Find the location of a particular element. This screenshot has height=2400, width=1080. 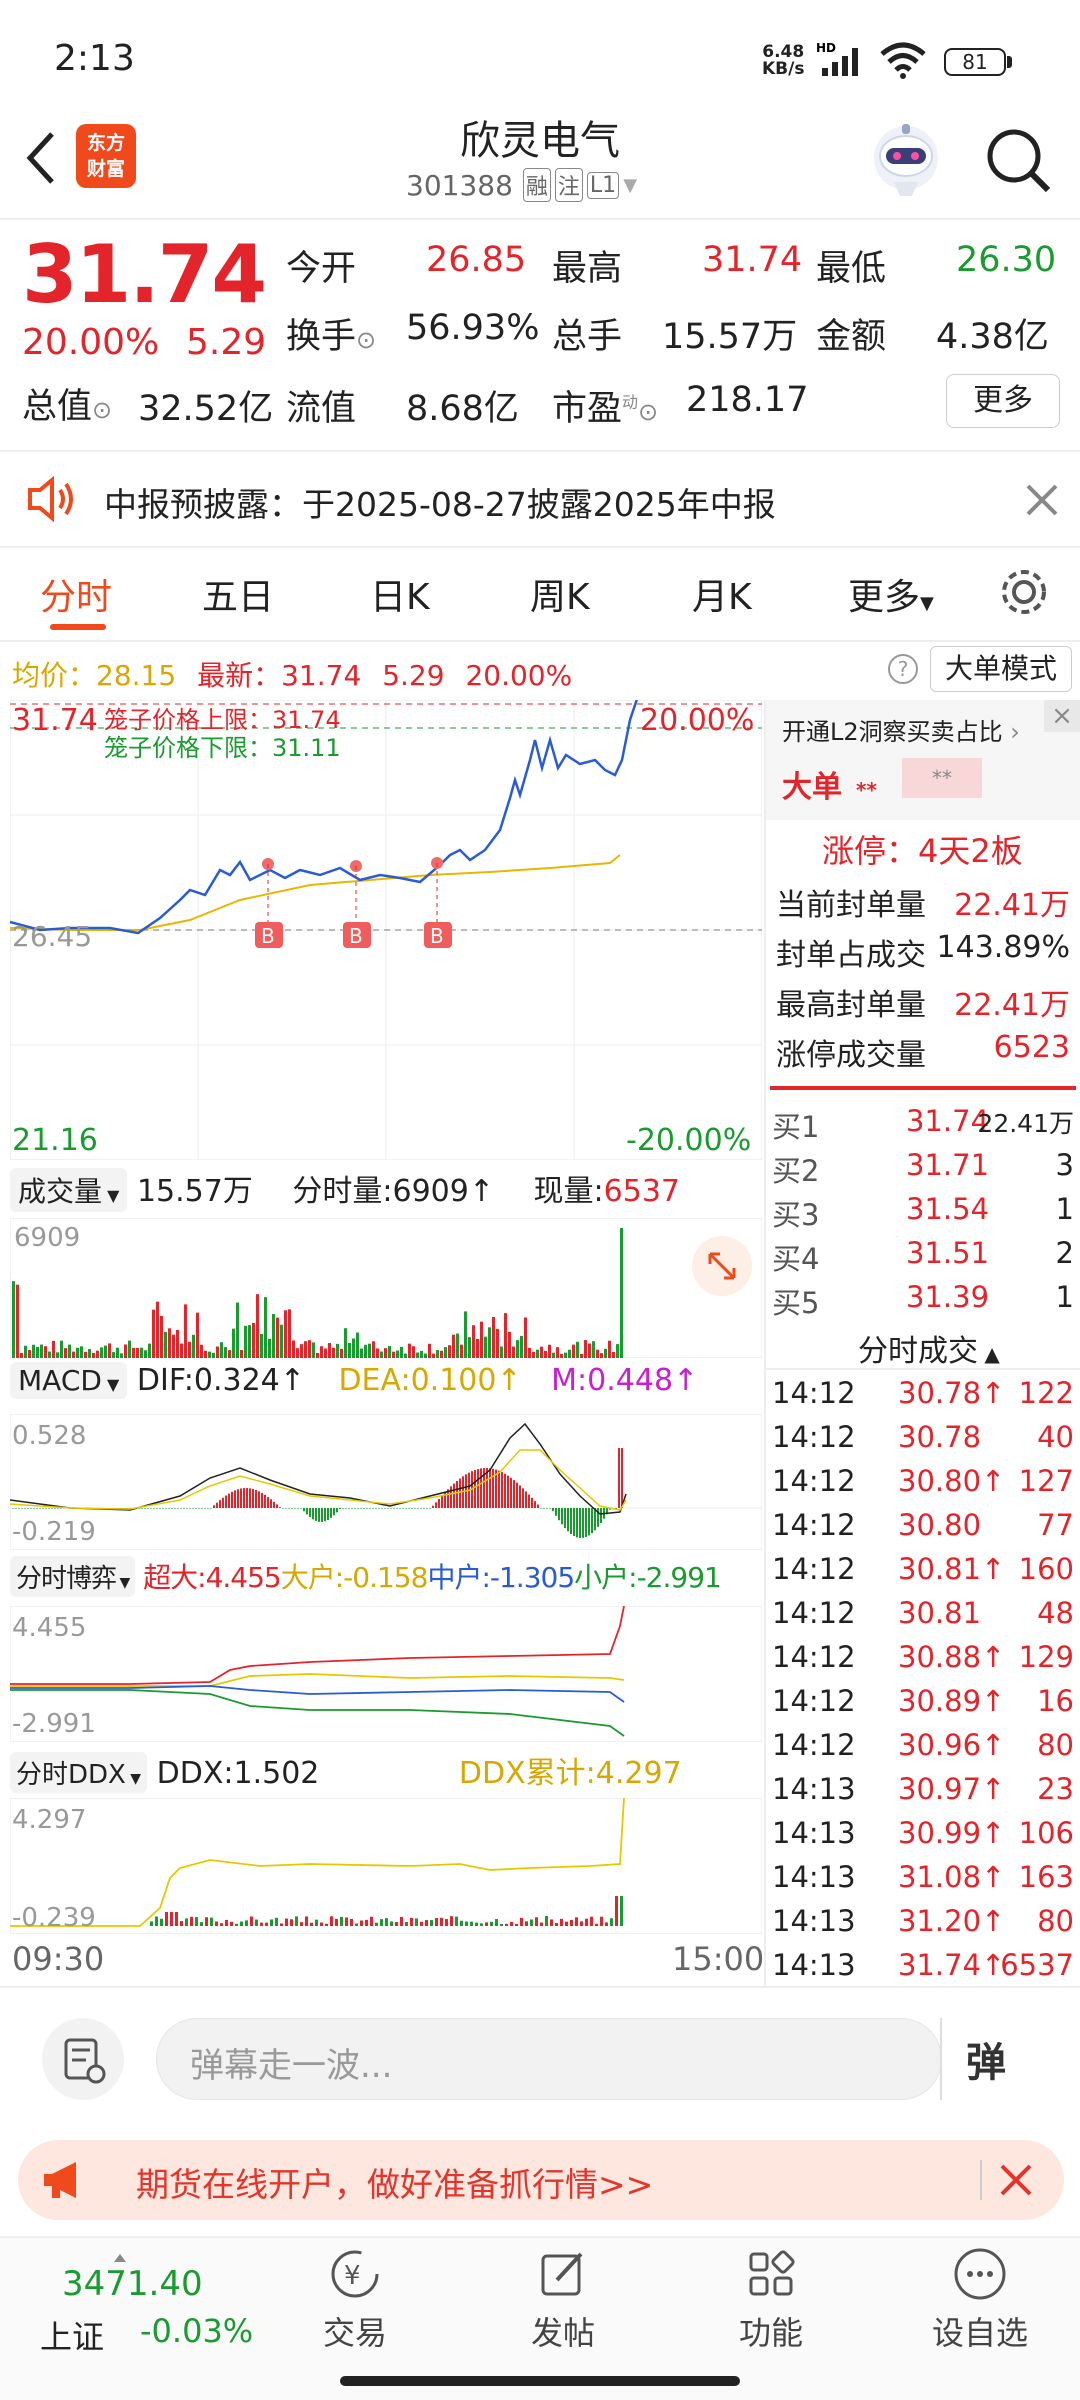

tab-month-k: 月K is located at coordinates (722, 594).